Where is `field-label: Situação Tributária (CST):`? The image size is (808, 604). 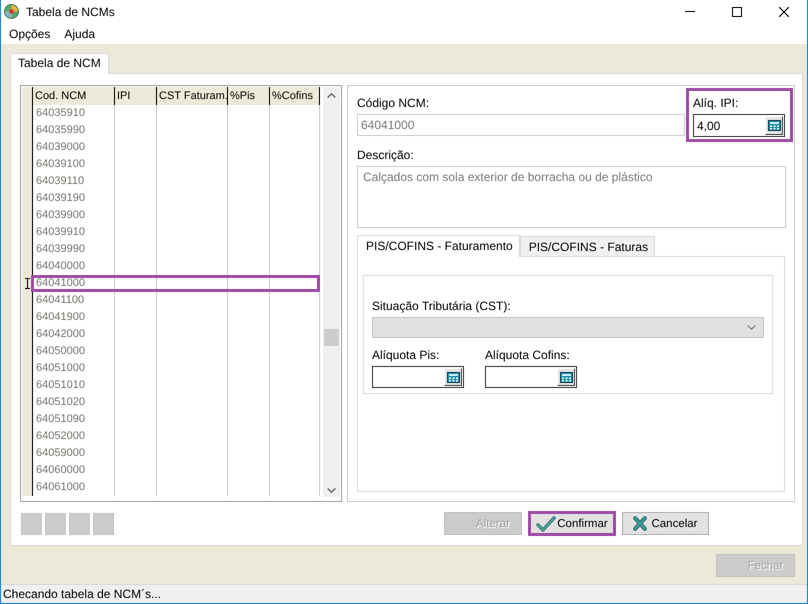
field-label: Situação Tributária (CST): is located at coordinates (441, 306).